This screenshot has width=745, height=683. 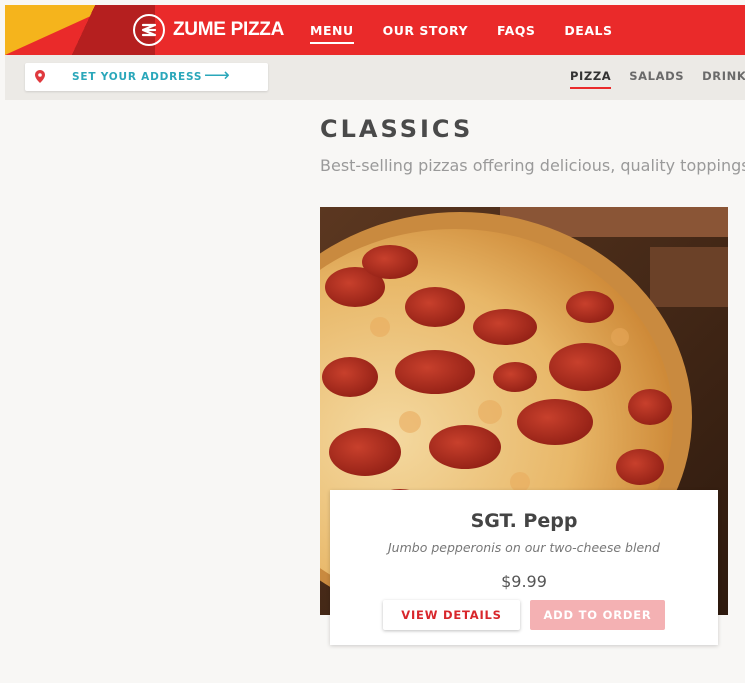 What do you see at coordinates (228, 29) in the screenshot?
I see `brand-name: ZUME PIZZA` at bounding box center [228, 29].